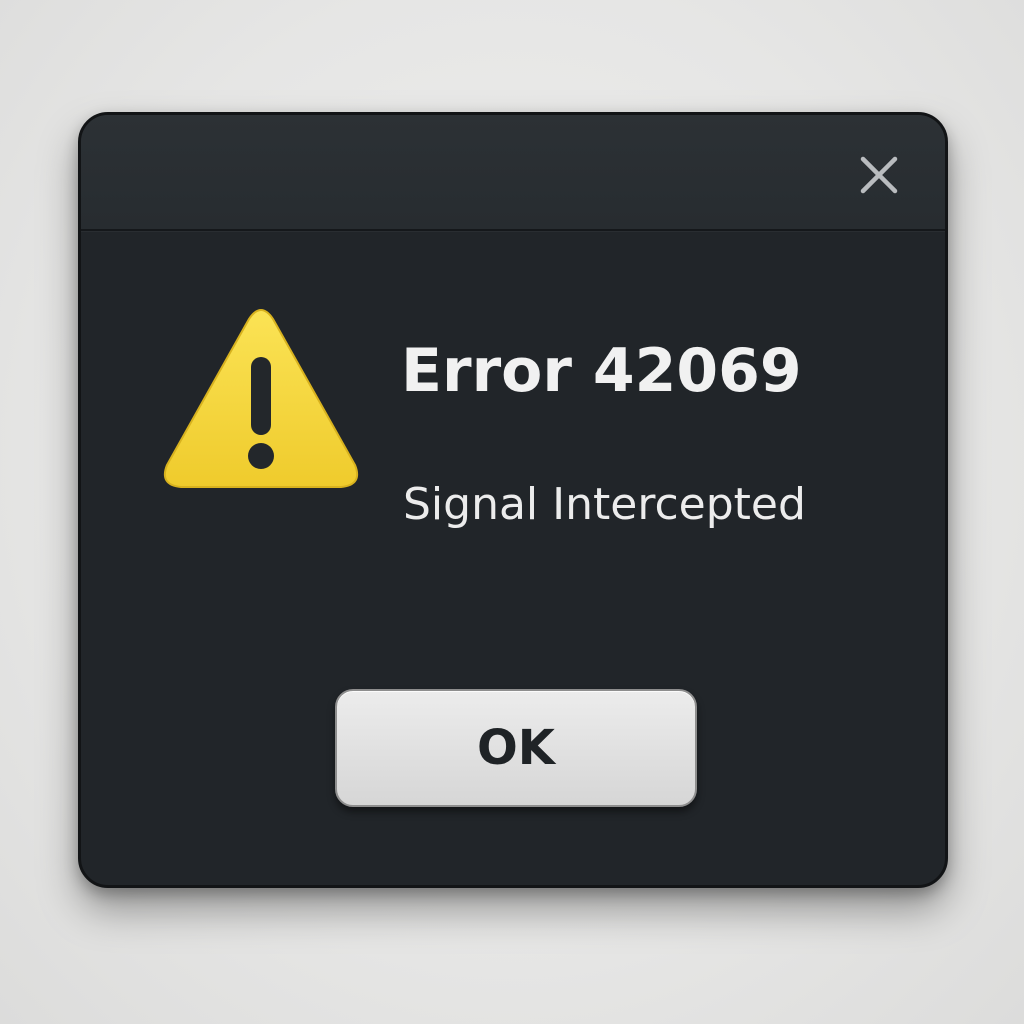  I want to click on error-title: Error 42069, so click(601, 371).